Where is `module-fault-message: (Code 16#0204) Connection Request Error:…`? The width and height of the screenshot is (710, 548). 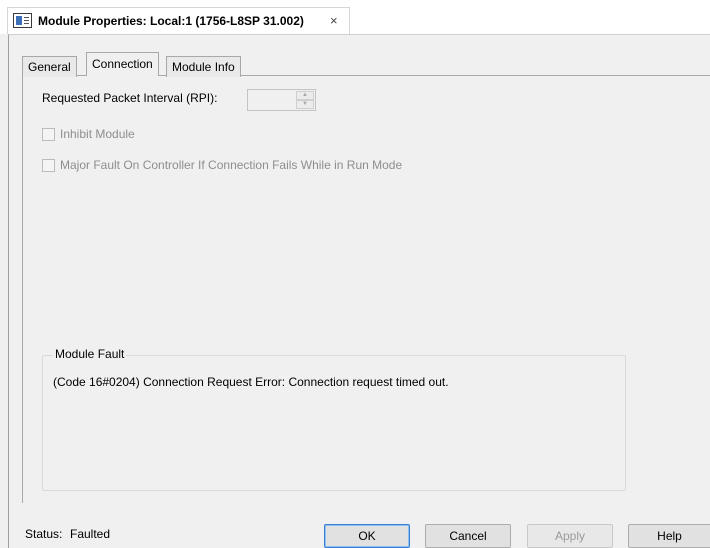
module-fault-message: (Code 16#0204) Connection Request Error:… is located at coordinates (251, 382).